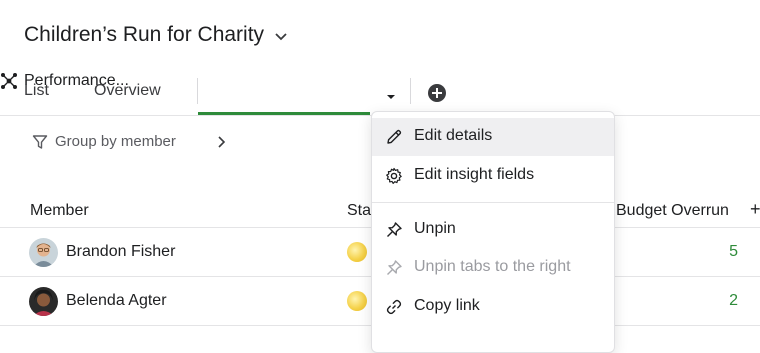 The image size is (760, 353). Describe the element at coordinates (453, 135) in the screenshot. I see `menu-item-label: Edit details` at that location.